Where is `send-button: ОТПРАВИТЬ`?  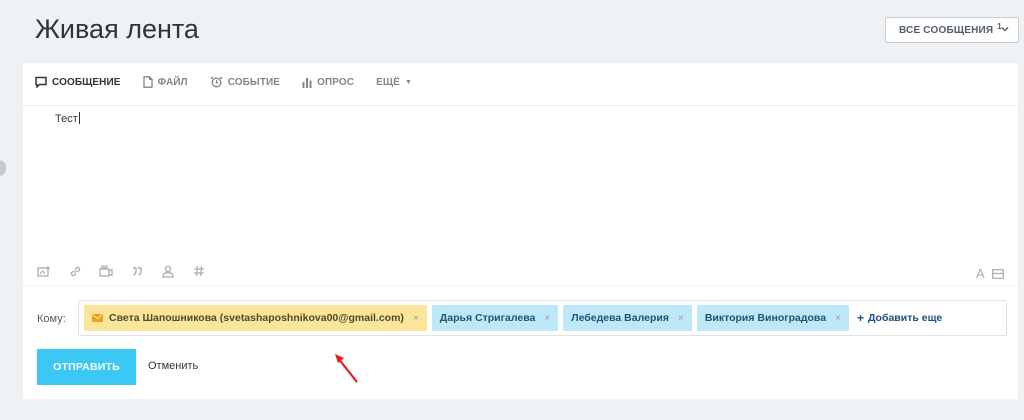 send-button: ОТПРАВИТЬ is located at coordinates (86, 367).